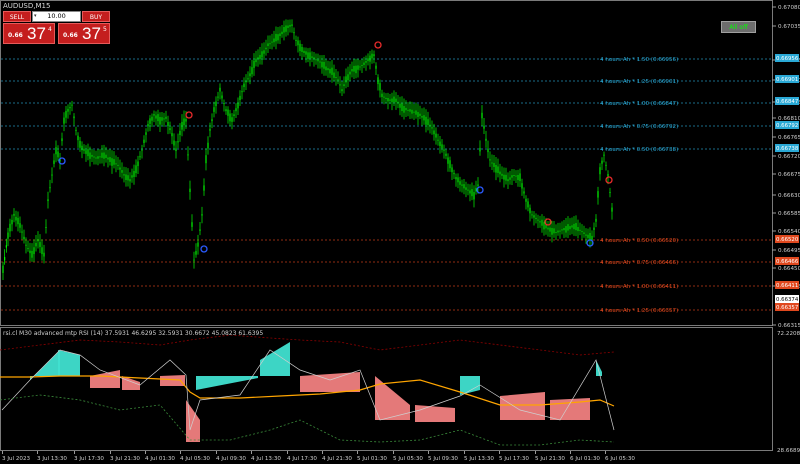 This screenshot has height=464, width=800. What do you see at coordinates (70, 35) in the screenshot?
I see `buy-price-prefix: 0.66` at bounding box center [70, 35].